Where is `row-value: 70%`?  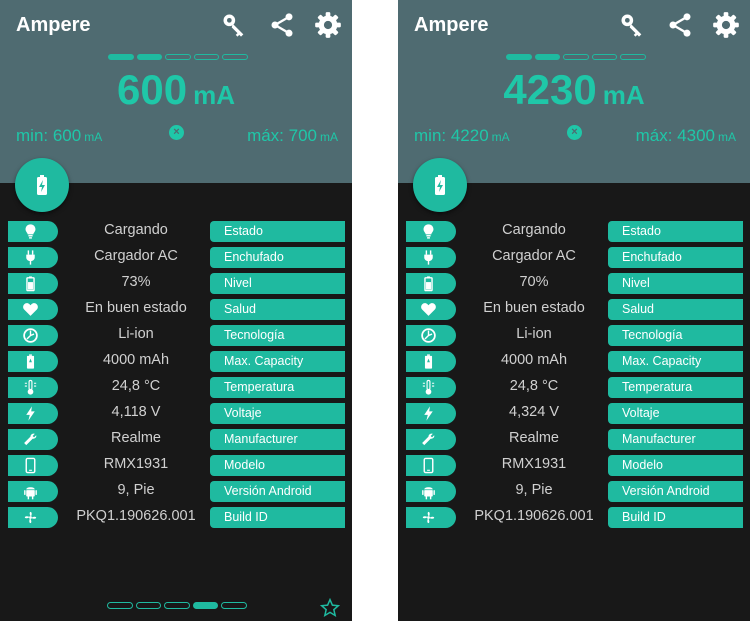 row-value: 70% is located at coordinates (534, 282).